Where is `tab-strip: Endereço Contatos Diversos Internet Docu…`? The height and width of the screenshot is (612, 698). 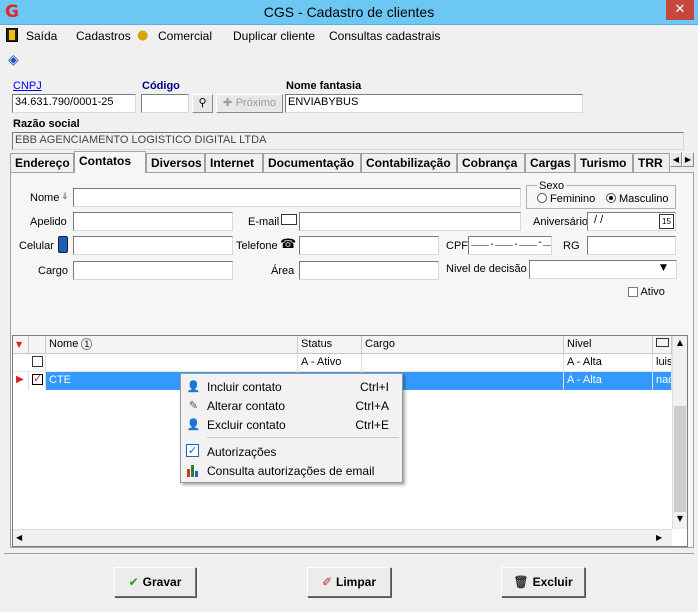
tab-strip: Endereço Contatos Diversos Internet Docu… is located at coordinates (352, 162).